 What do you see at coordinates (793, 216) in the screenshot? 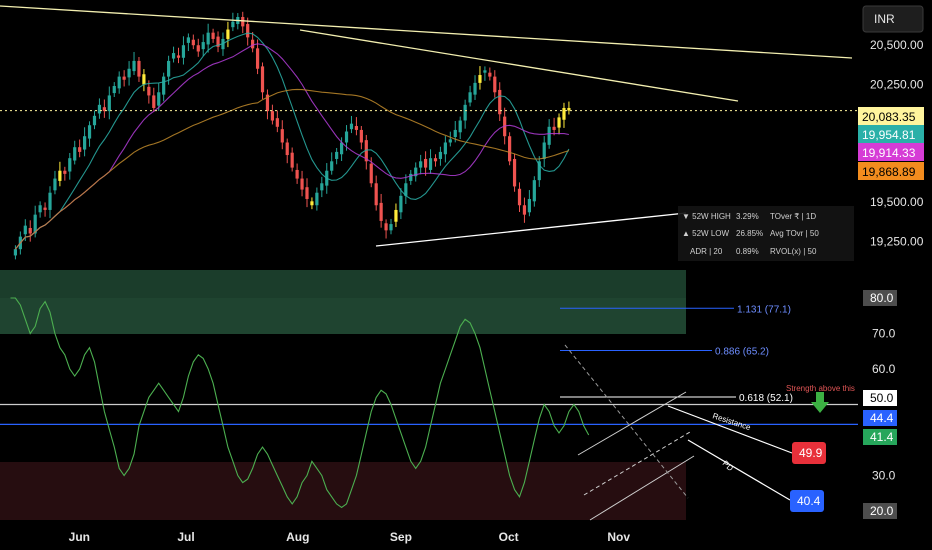
I see `stats-turnover-label: TOver ₹ | 1D` at bounding box center [793, 216].